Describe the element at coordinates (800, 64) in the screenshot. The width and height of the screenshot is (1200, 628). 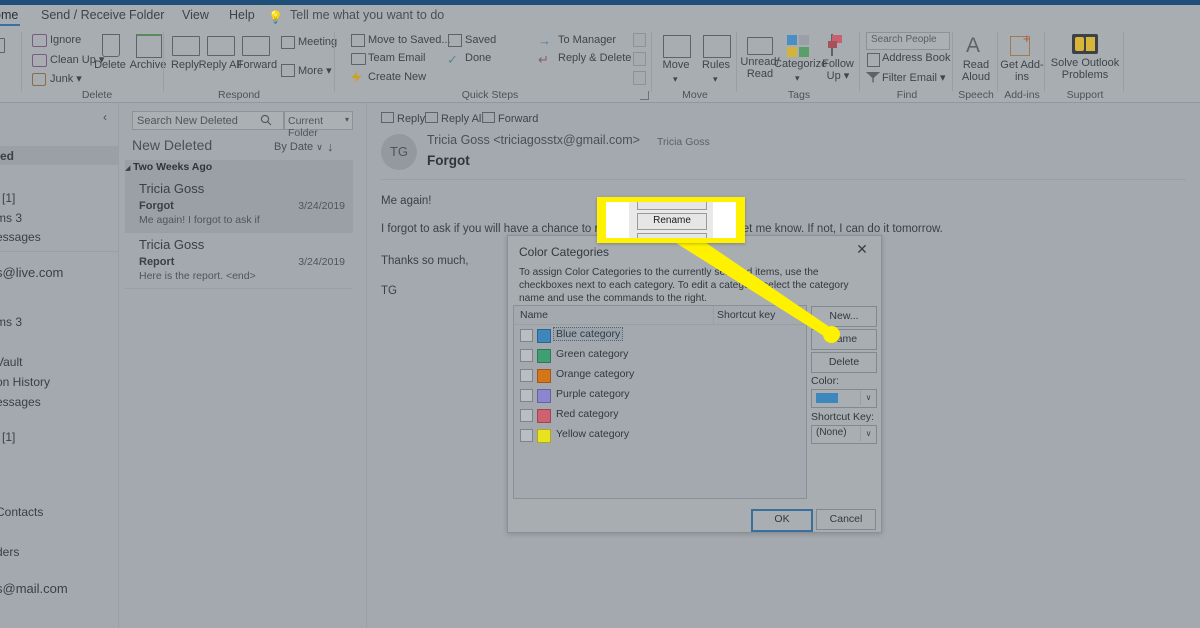
I see `categorize-button: Categorize` at that location.